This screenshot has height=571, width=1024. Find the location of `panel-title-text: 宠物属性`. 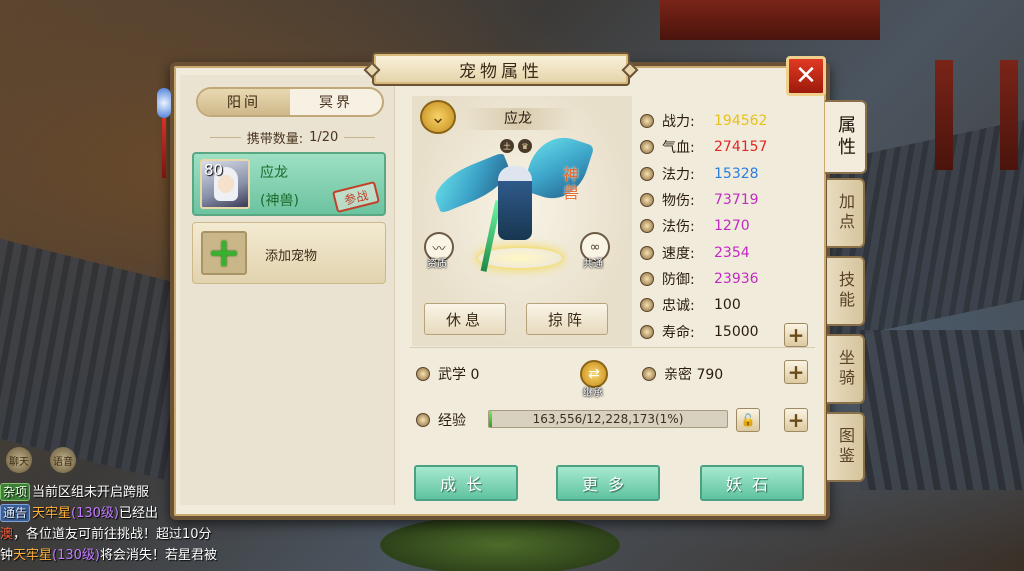

panel-title-text: 宠物属性 is located at coordinates (501, 71).